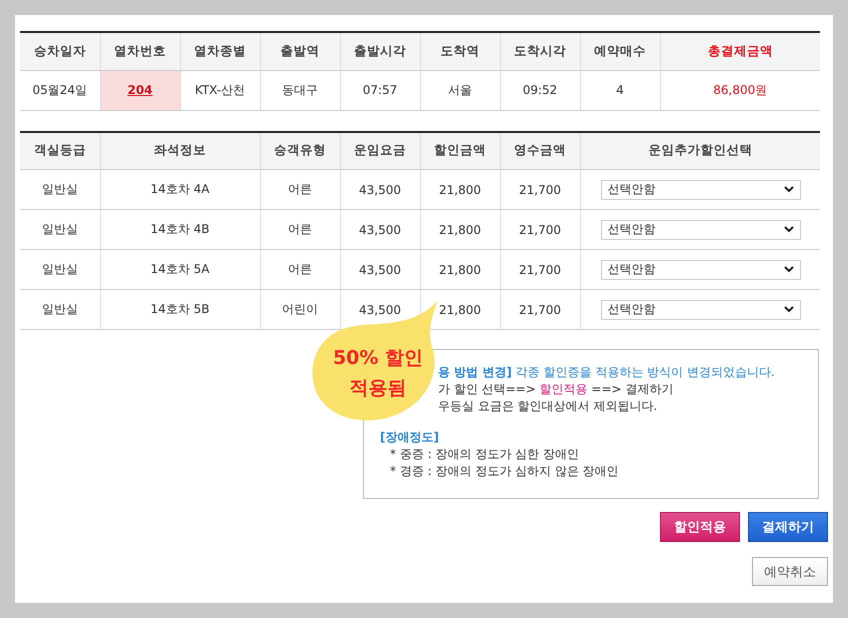  I want to click on column-header: 승차일자, so click(60, 51).